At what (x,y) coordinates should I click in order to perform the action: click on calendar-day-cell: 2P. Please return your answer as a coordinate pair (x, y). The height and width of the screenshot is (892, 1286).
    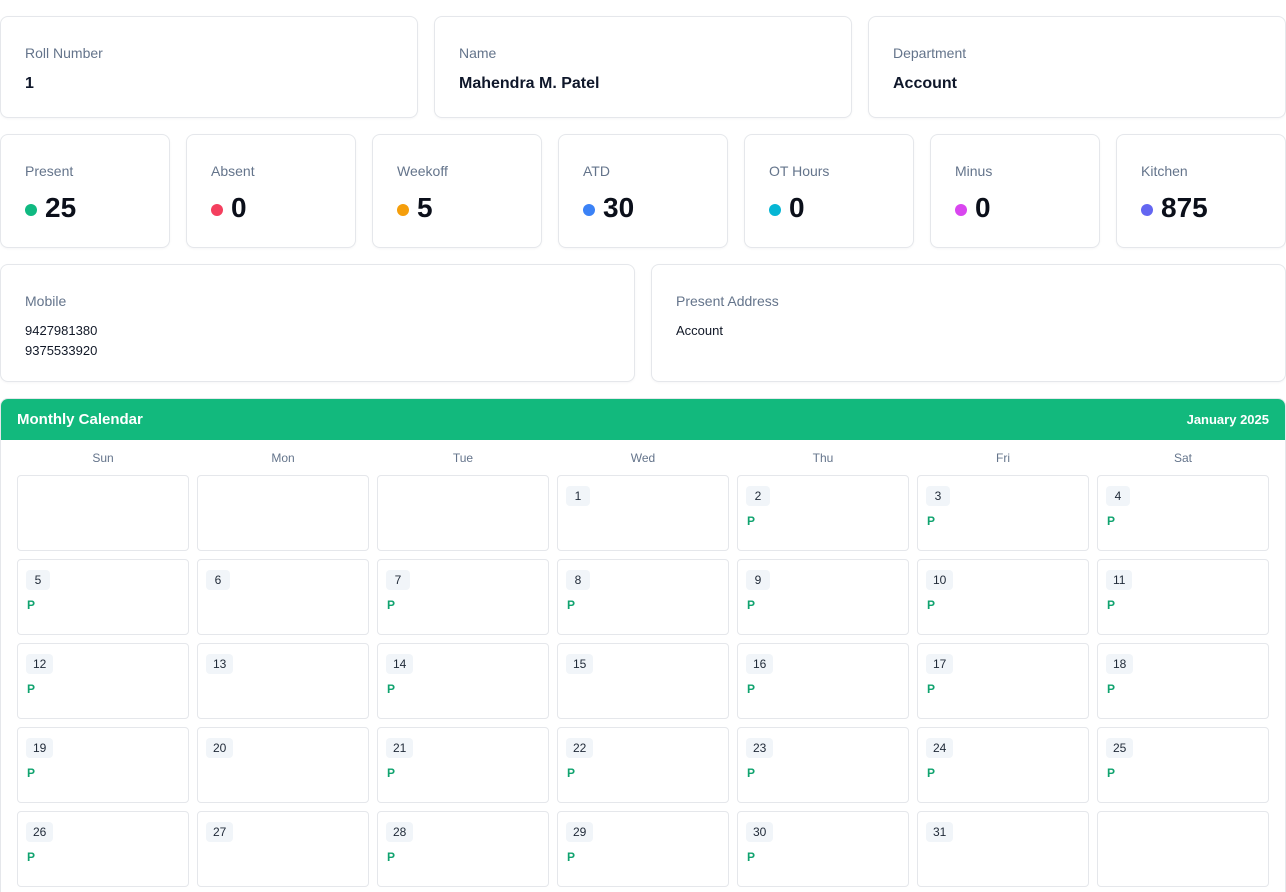
    Looking at the image, I should click on (823, 513).